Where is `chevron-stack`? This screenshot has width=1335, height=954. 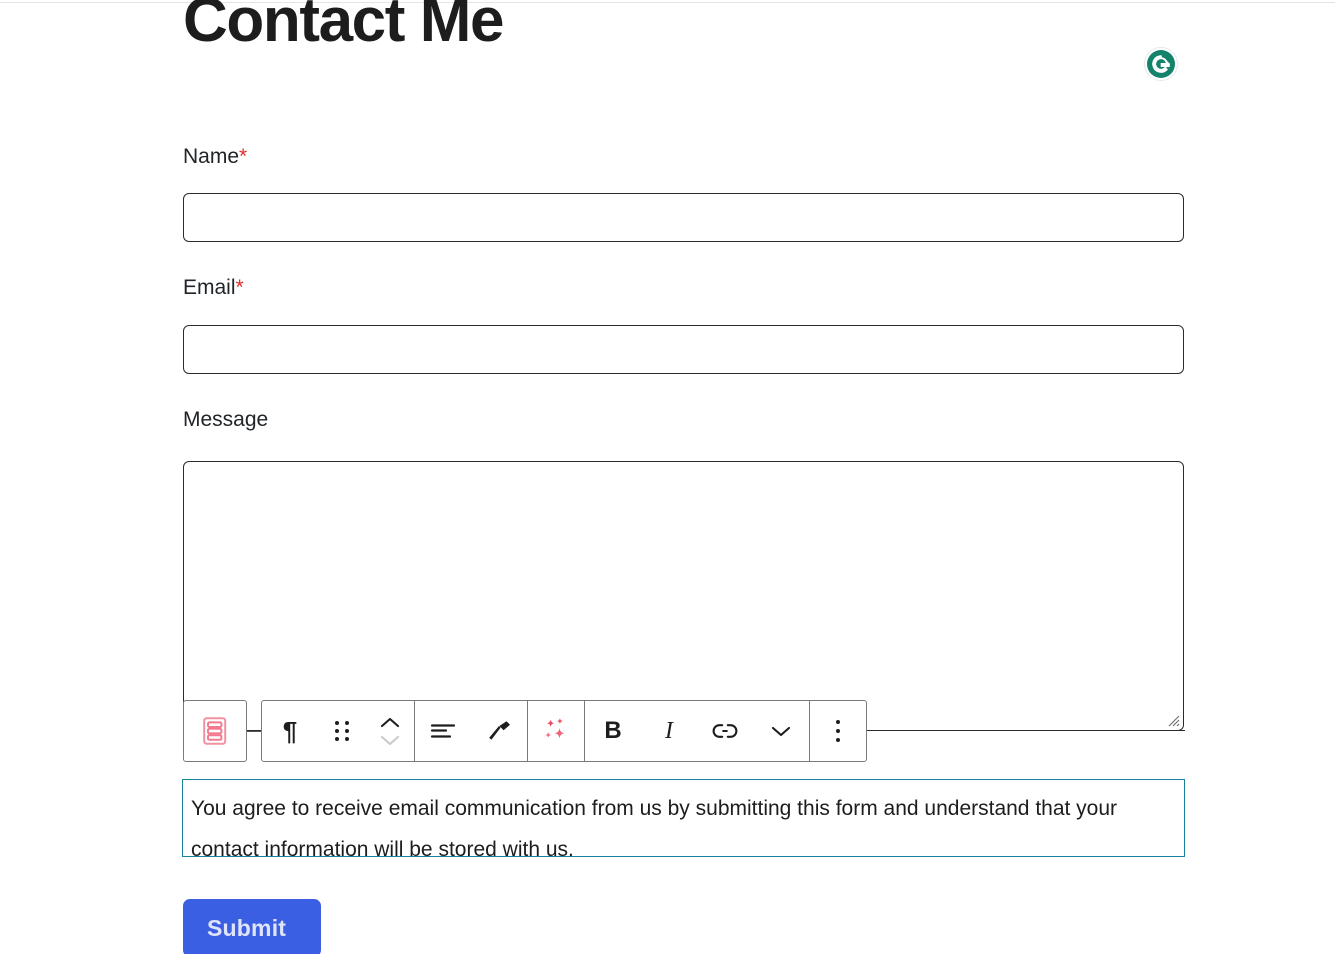
chevron-stack is located at coordinates (390, 731).